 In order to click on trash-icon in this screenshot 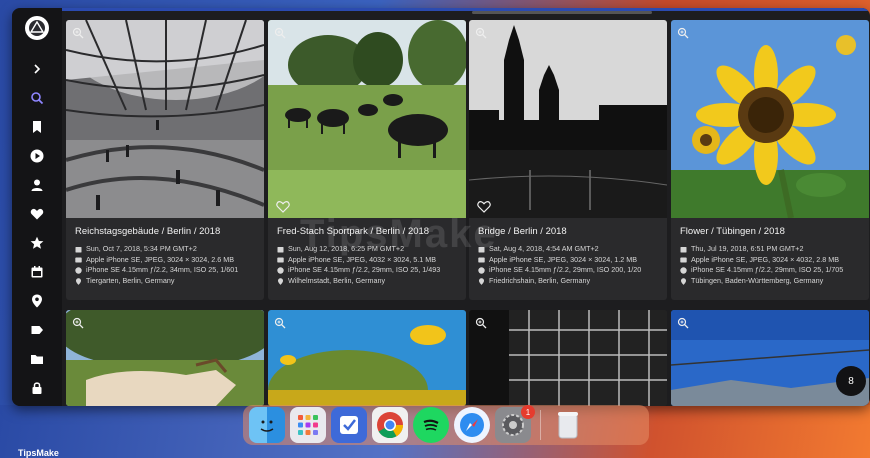, I will do `click(568, 425)`.